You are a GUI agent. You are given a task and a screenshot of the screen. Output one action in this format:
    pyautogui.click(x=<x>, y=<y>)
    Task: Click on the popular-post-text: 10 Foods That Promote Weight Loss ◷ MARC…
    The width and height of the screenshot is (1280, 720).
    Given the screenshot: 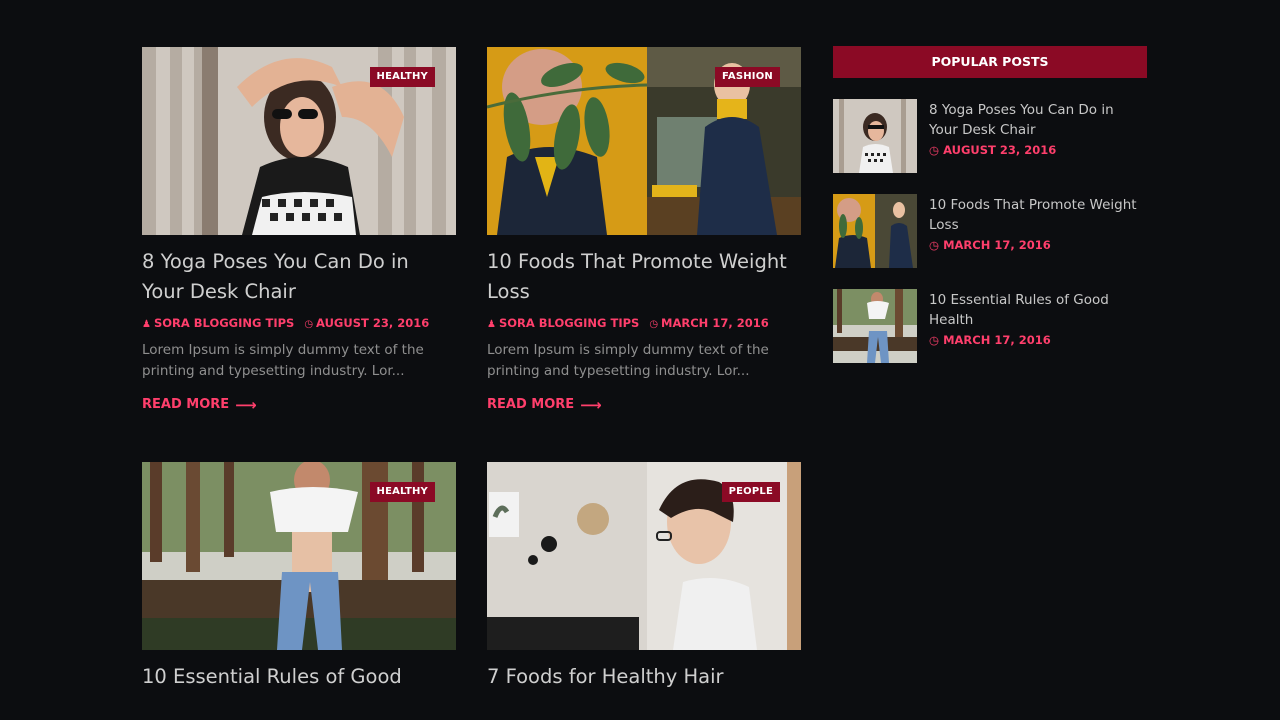 What is the action you would take?
    pyautogui.click(x=1034, y=231)
    